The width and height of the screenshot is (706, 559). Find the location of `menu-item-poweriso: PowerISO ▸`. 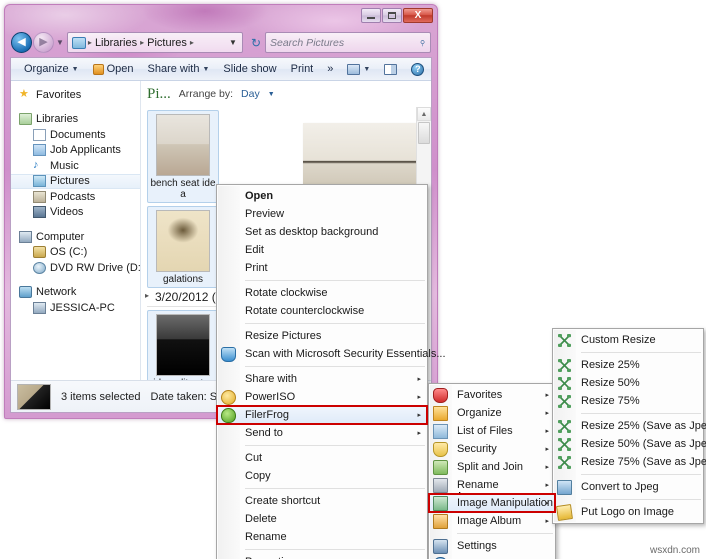

menu-item-poweriso: PowerISO ▸ is located at coordinates (322, 397).